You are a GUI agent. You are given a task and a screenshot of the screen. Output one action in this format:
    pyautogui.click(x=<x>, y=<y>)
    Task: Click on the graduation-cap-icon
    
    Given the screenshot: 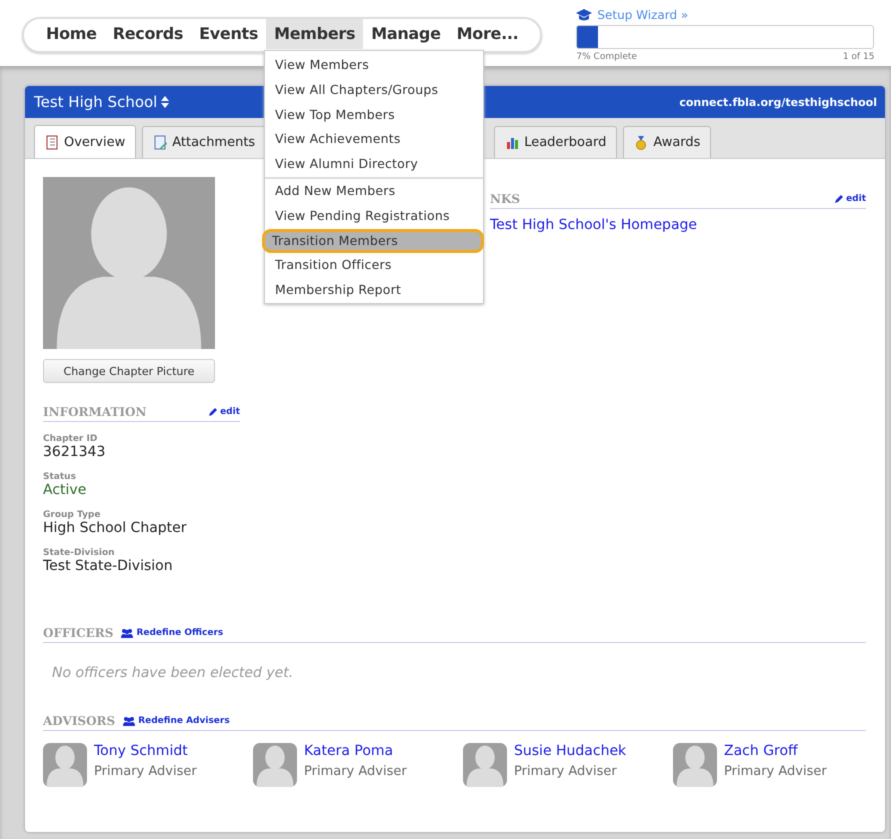 What is the action you would take?
    pyautogui.click(x=584, y=15)
    